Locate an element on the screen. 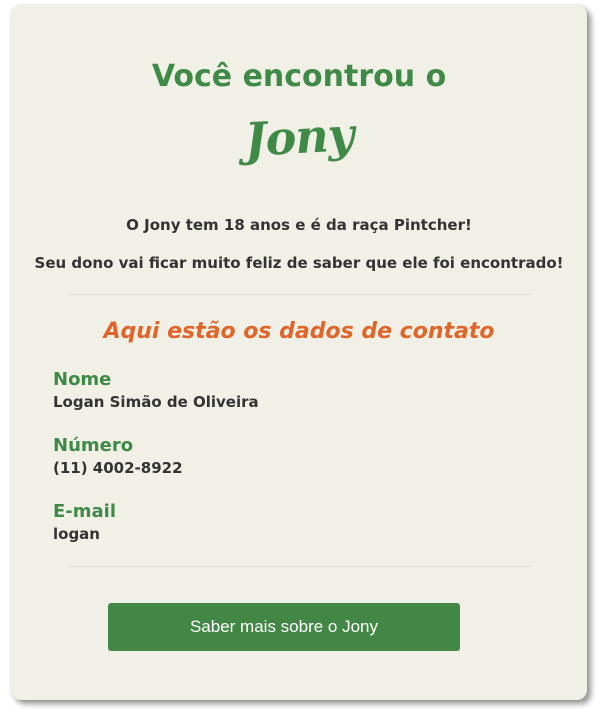 This screenshot has width=600, height=714. divider-top is located at coordinates (299, 294).